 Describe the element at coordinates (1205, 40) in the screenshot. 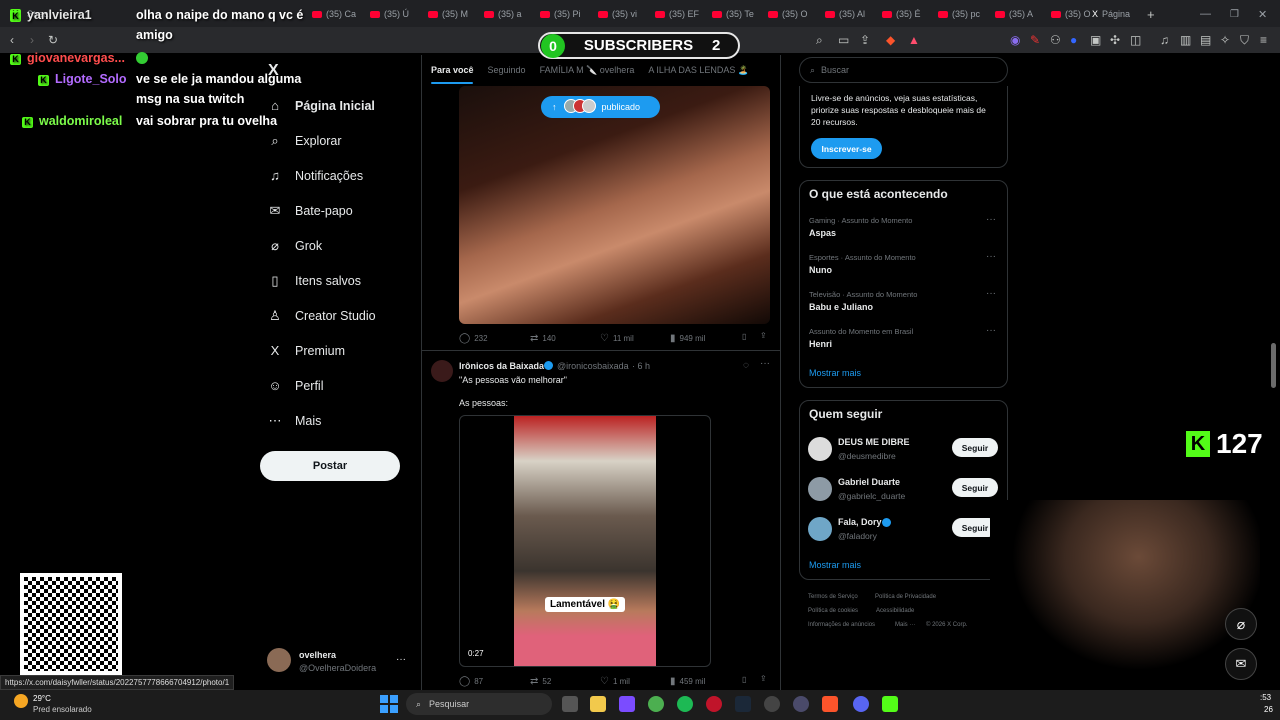

I see `wallet-icon: ▤` at that location.